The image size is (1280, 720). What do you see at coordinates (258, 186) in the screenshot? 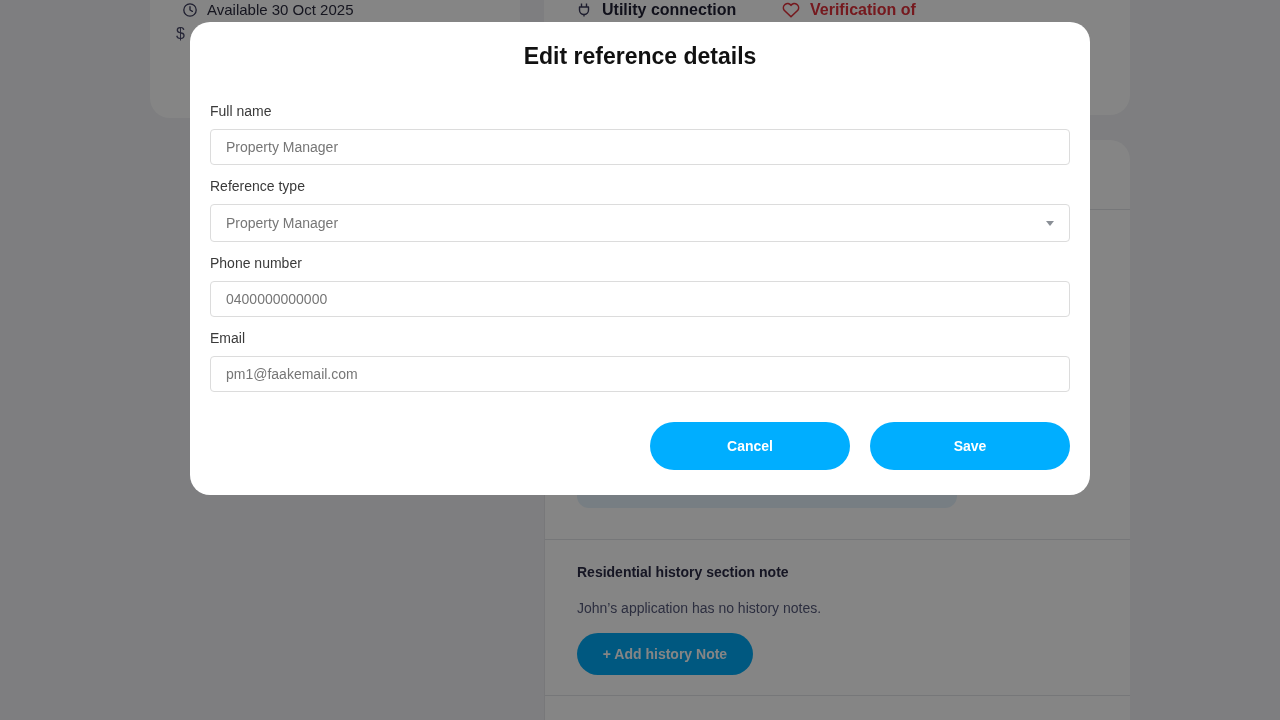
I see `field-label: Reference type` at bounding box center [258, 186].